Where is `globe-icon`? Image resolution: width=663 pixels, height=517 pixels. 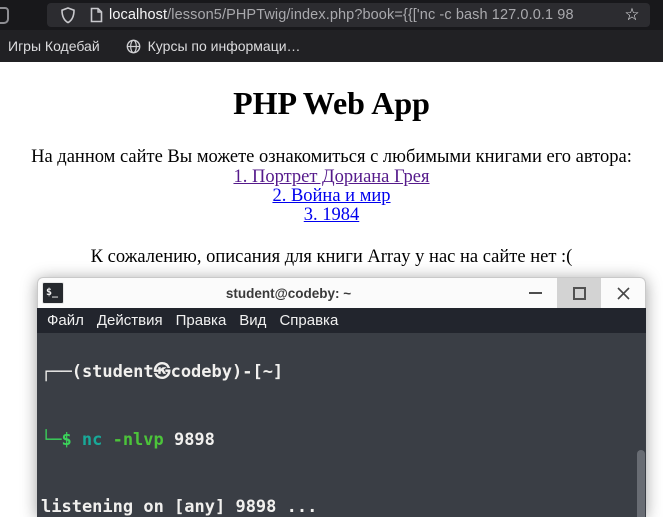
globe-icon is located at coordinates (133, 46).